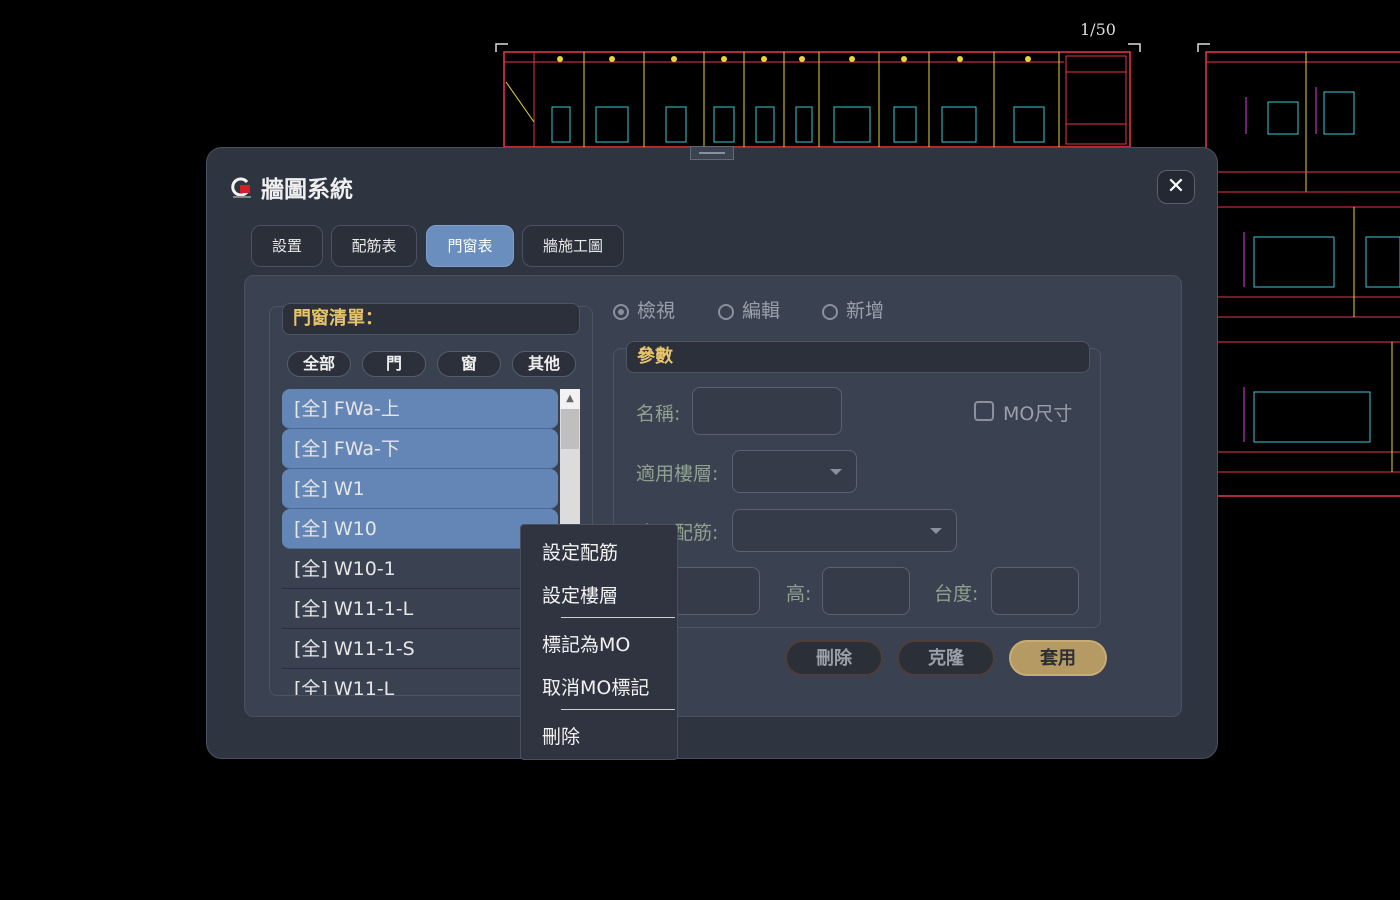 The width and height of the screenshot is (1400, 900). I want to click on tab-door-window-table: 門窗表, so click(470, 246).